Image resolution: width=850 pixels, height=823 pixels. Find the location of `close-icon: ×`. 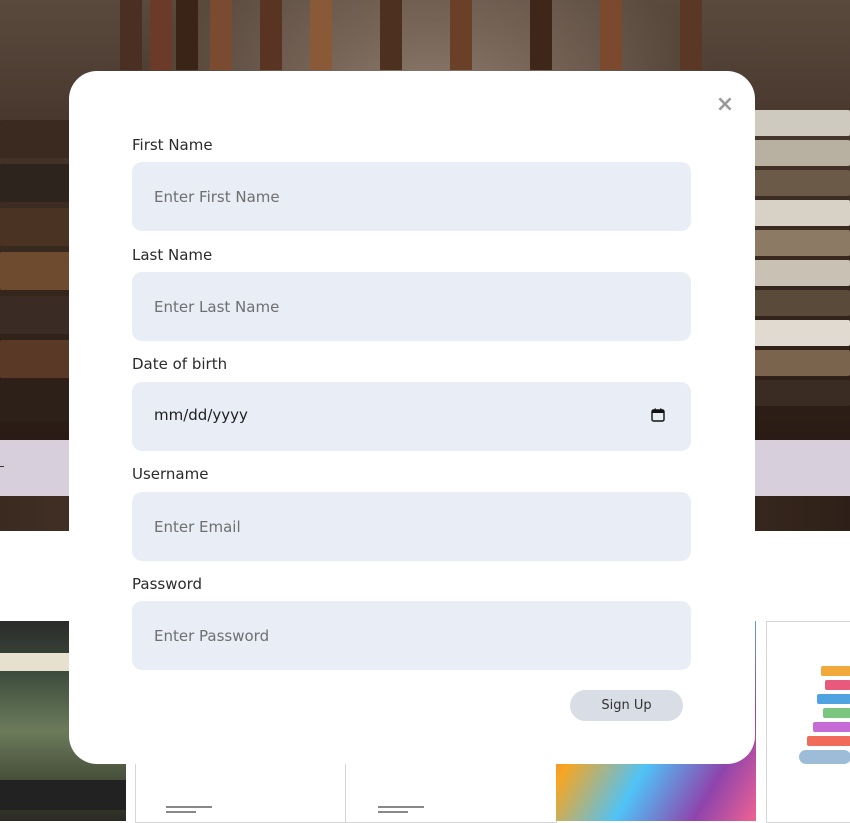

close-icon: × is located at coordinates (725, 105).